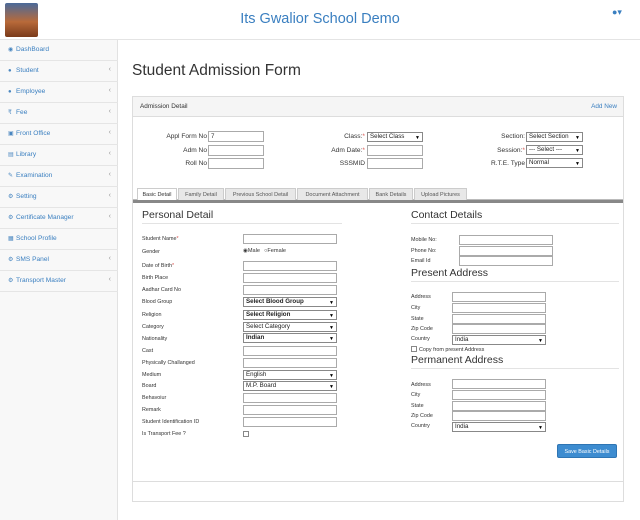 The height and width of the screenshot is (520, 640). I want to click on roll-no-input, so click(236, 163).